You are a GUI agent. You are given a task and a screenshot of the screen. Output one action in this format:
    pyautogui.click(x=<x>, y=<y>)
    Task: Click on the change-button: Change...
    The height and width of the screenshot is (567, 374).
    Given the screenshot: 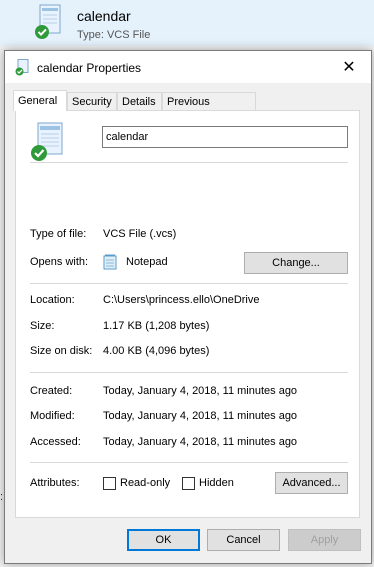 What is the action you would take?
    pyautogui.click(x=296, y=263)
    